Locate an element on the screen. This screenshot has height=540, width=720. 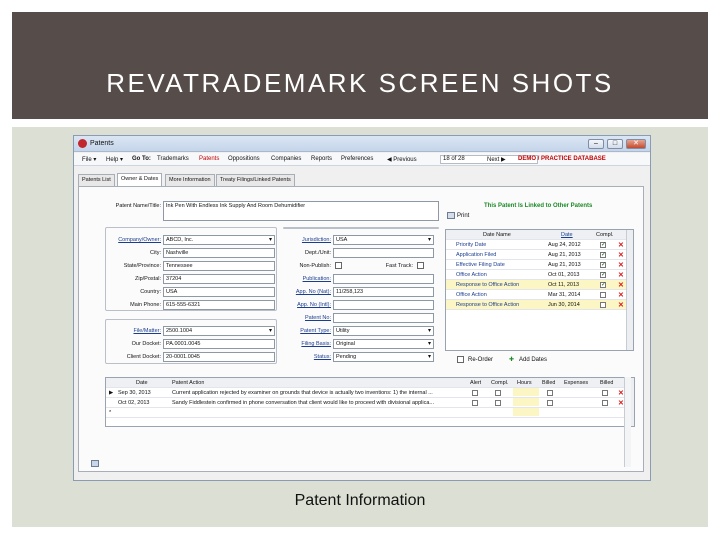
print-button: Print is located at coordinates (463, 216).